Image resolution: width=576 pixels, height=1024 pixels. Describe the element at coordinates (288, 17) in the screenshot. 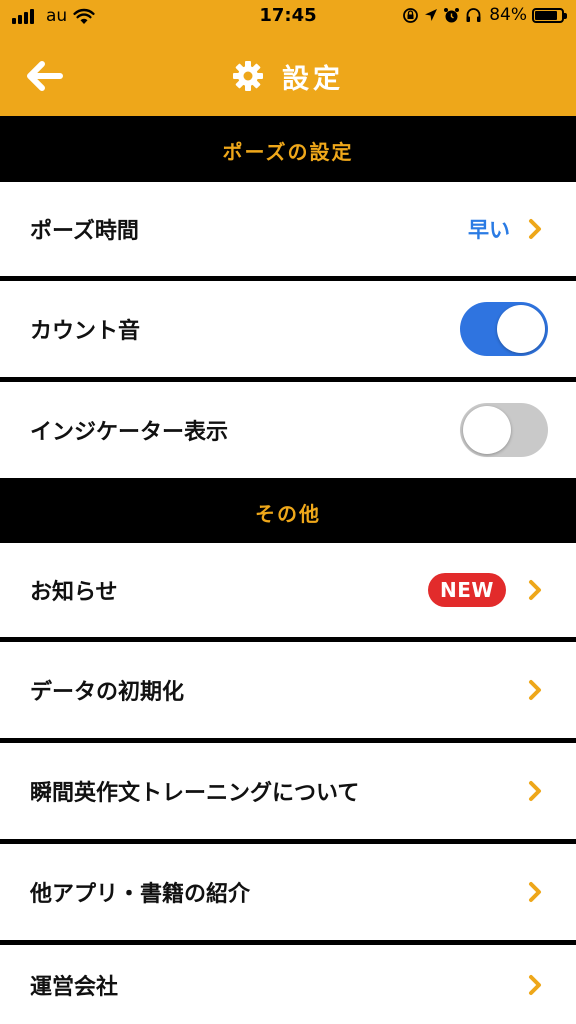

I see `status-bar: au 17:45 84%` at that location.